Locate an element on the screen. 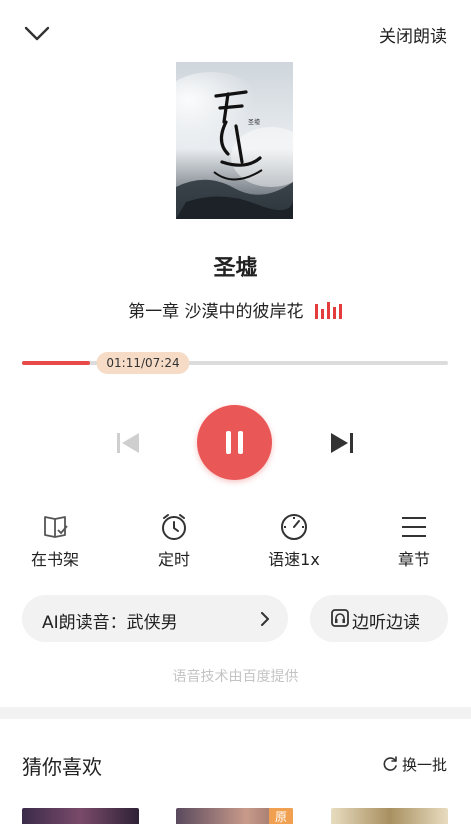 This screenshot has width=471, height=824. chevron-right-icon is located at coordinates (265, 619).